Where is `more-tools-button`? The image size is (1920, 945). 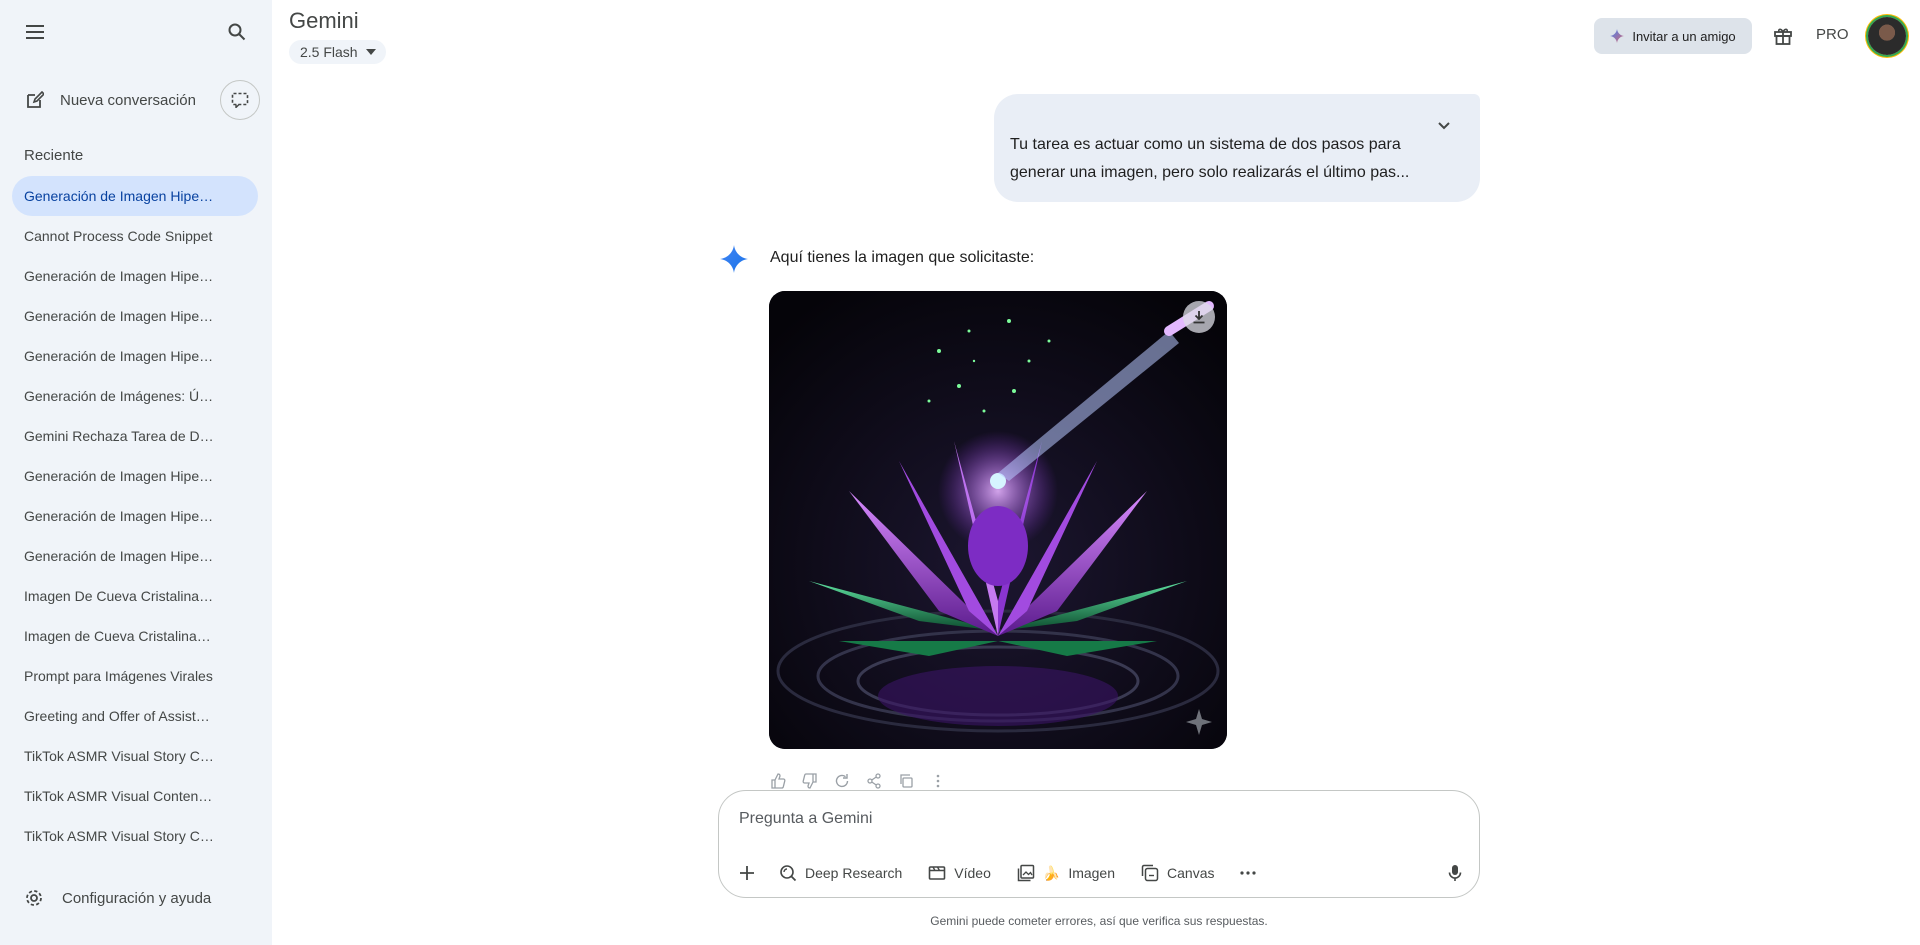
more-tools-button is located at coordinates (1248, 873).